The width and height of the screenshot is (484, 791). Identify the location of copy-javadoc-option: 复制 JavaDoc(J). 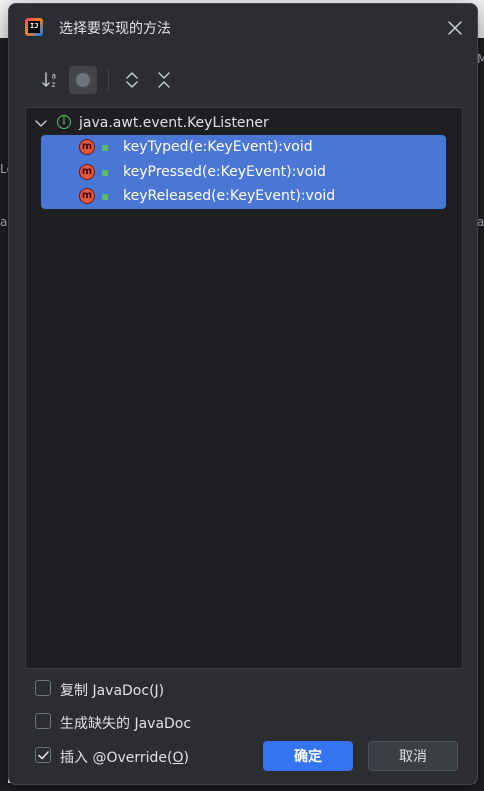
(185, 689).